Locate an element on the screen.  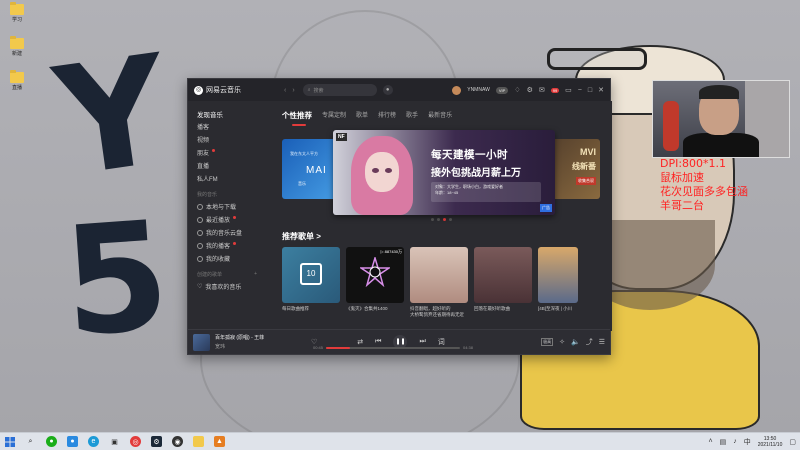
notification-icon: ▢ is located at coordinates (792, 442).